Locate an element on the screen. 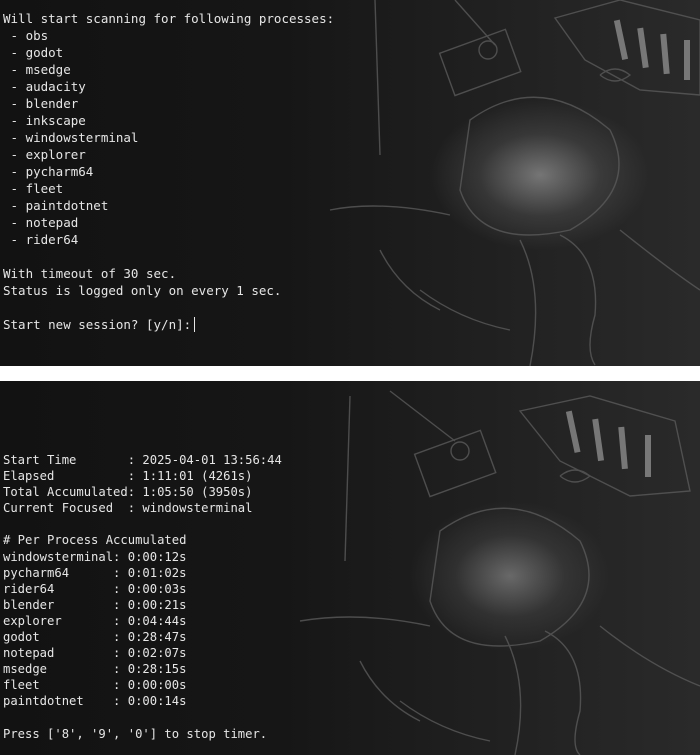 Image resolution: width=700 pixels, height=755 pixels. start-time-line: Start Time : 2025-04-01 13:56:44 is located at coordinates (142, 460).